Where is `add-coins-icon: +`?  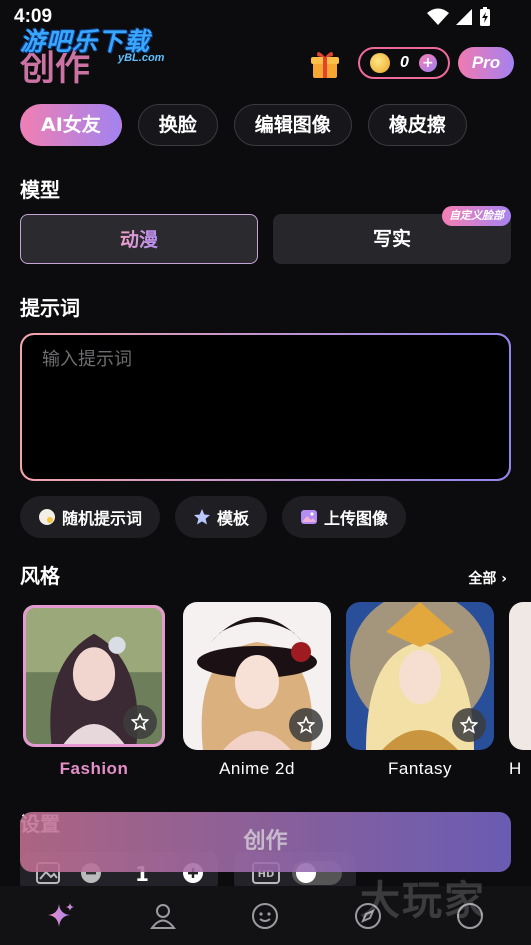
add-coins-icon: + is located at coordinates (427, 63).